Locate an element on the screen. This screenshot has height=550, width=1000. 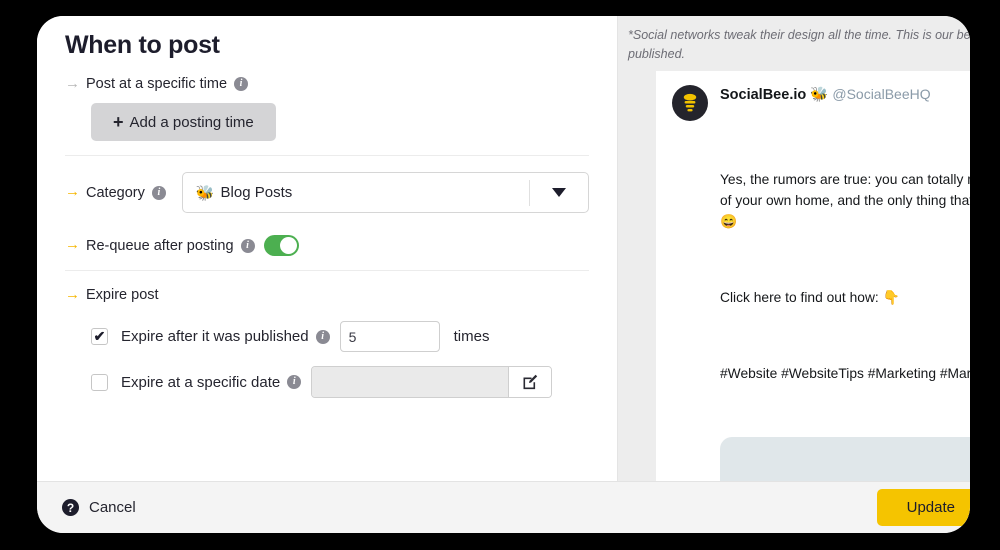
expire-date-group is located at coordinates (432, 382).